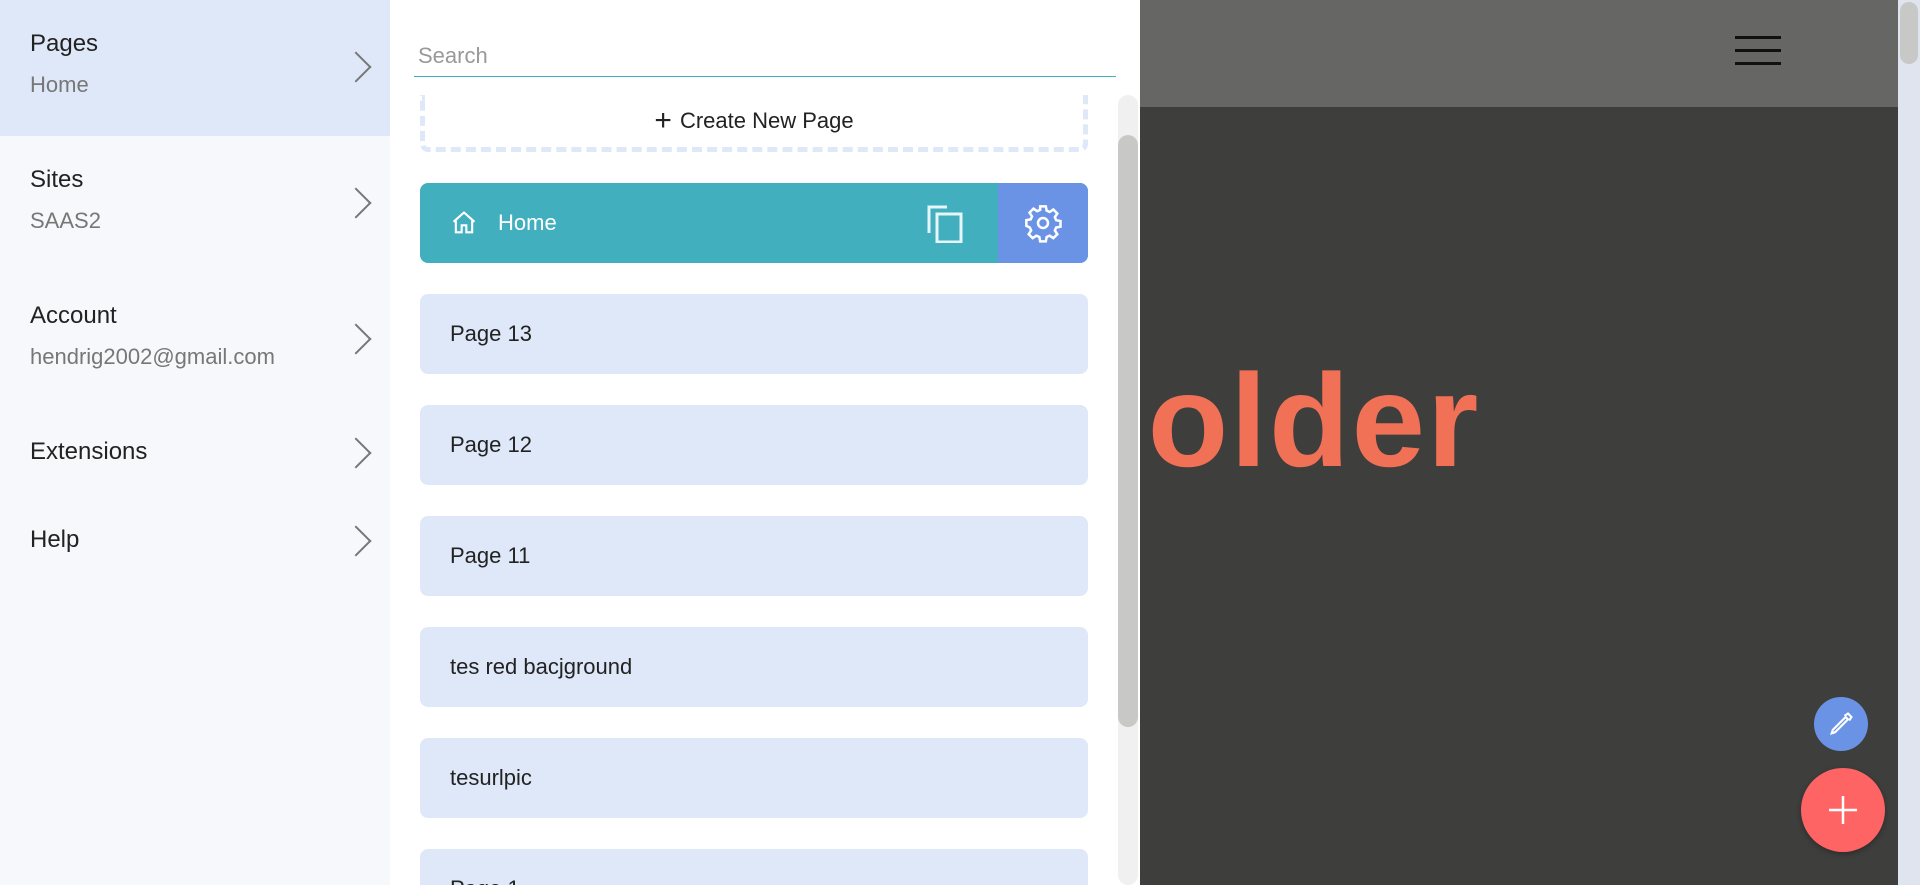 The height and width of the screenshot is (885, 1920). Describe the element at coordinates (64, 43) in the screenshot. I see `sidebar-item-label: Pages` at that location.